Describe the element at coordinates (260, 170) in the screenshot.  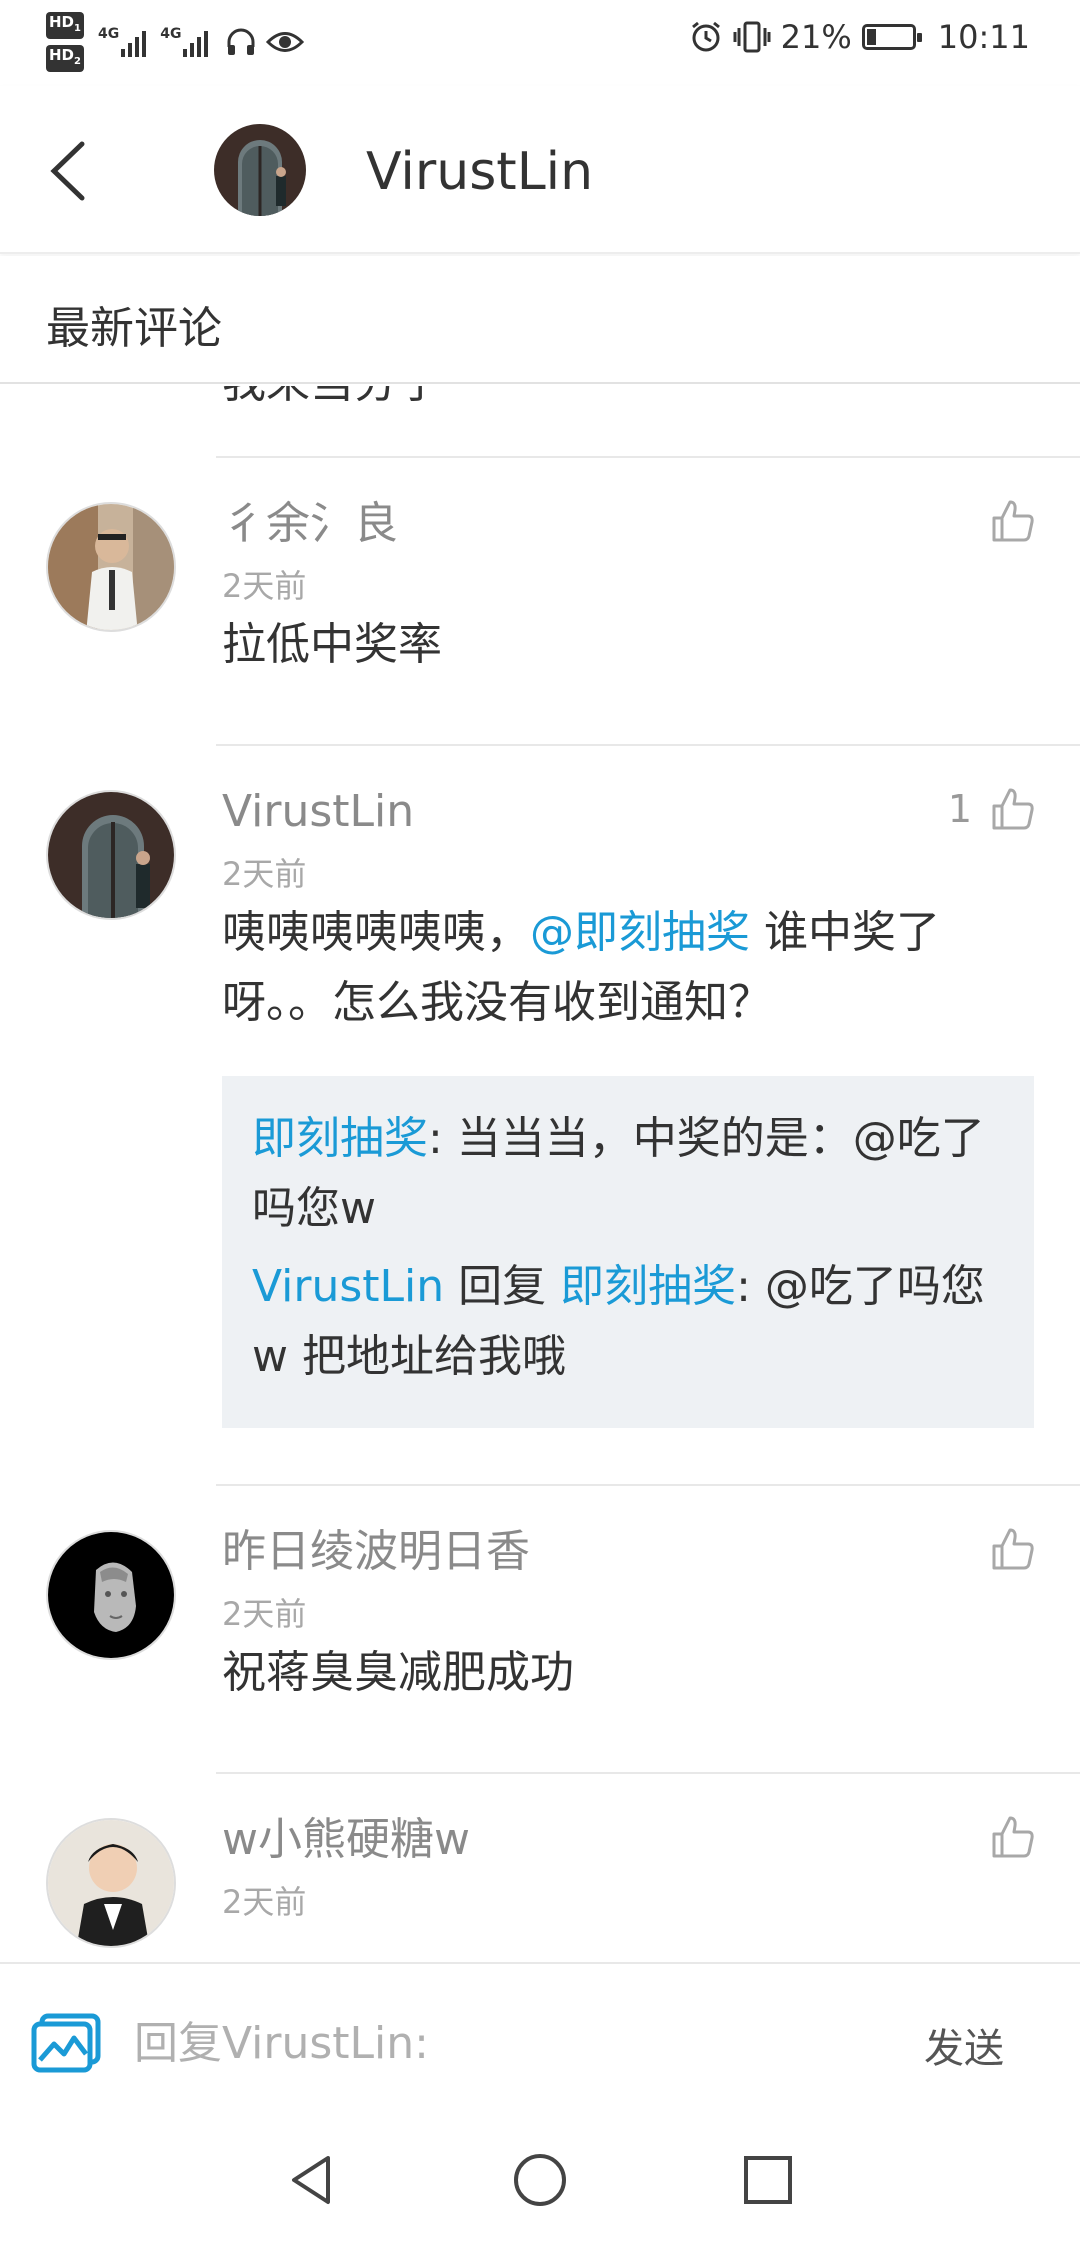
I see `header-avatar` at that location.